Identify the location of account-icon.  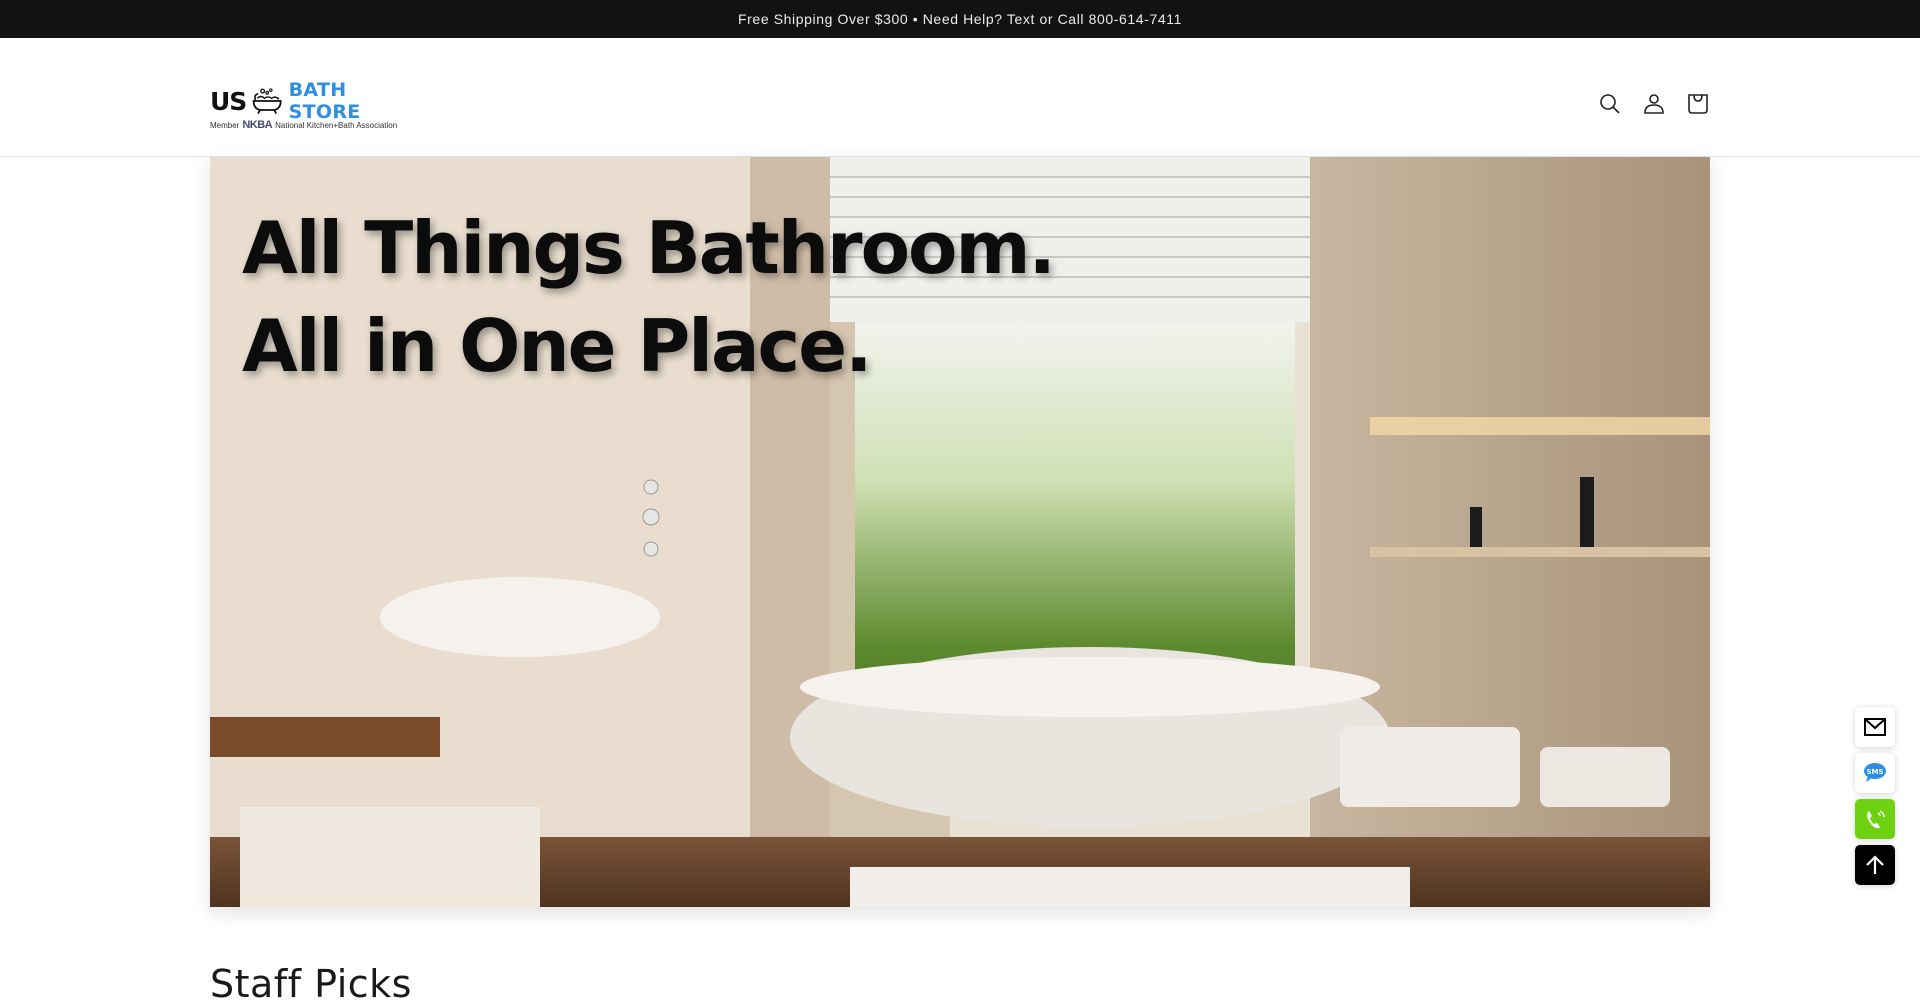
(1654, 104).